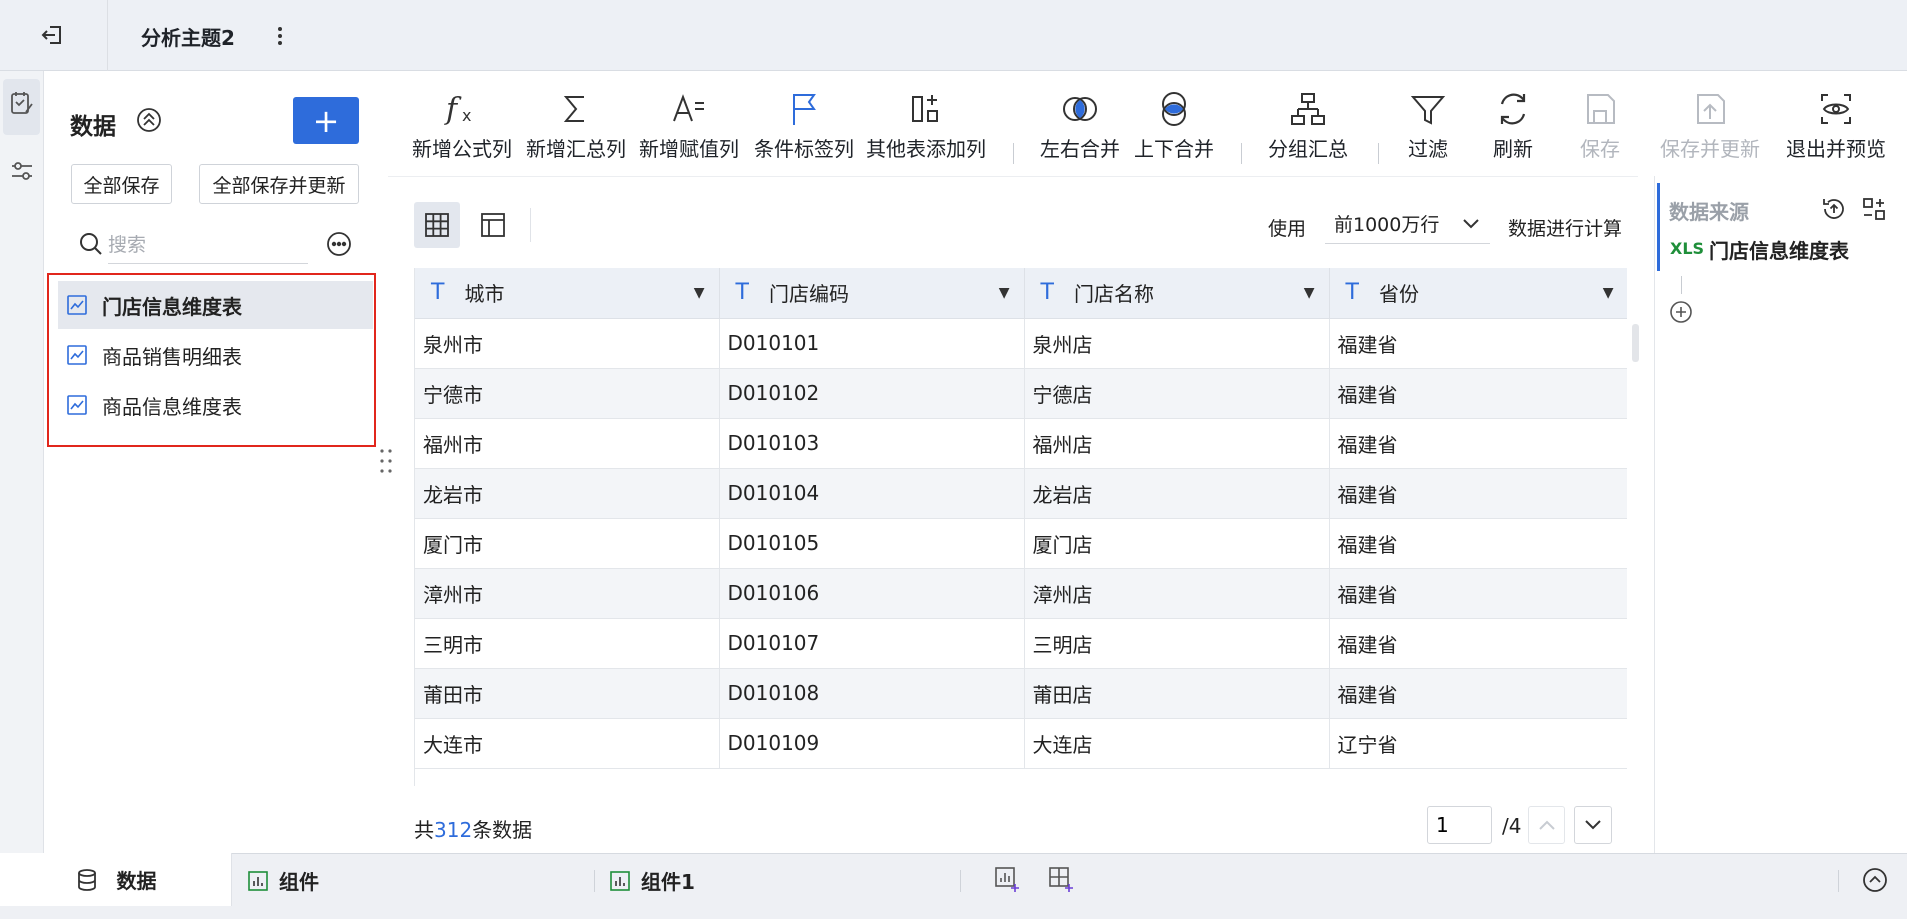 Image resolution: width=1907 pixels, height=919 pixels. What do you see at coordinates (567, 443) in the screenshot?
I see `table-cell: 福州市` at bounding box center [567, 443].